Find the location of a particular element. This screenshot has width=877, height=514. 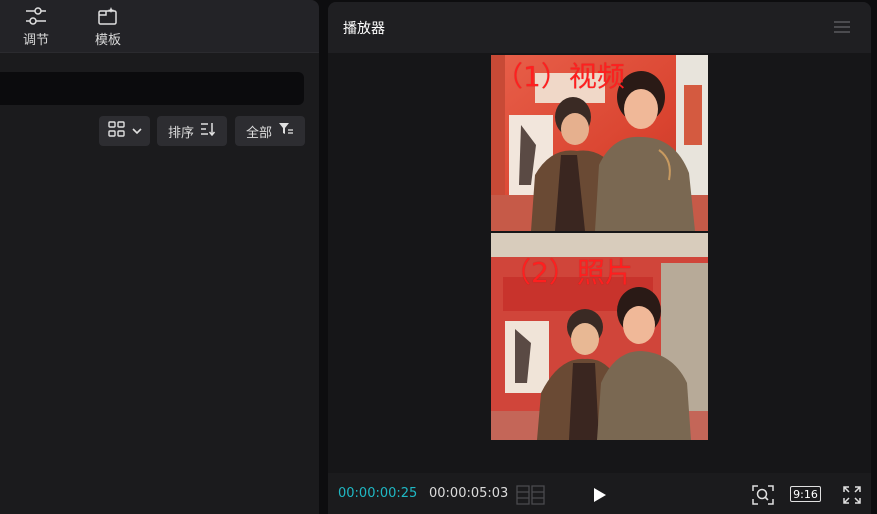

left-toolbar: 调节 模板 is located at coordinates (159, 26).